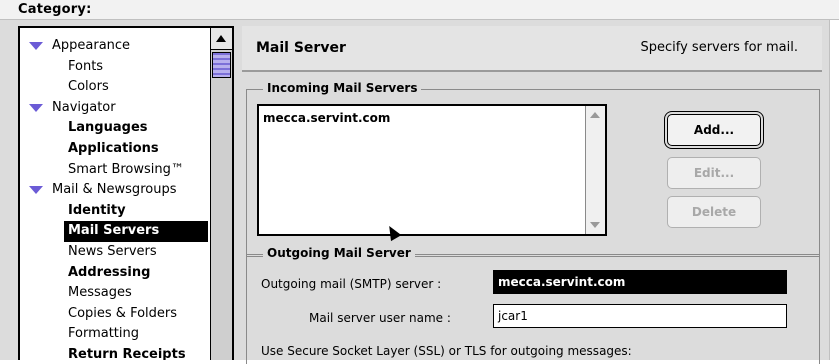 The height and width of the screenshot is (364, 839). Describe the element at coordinates (100, 293) in the screenshot. I see `tree-item-label: Messages` at that location.